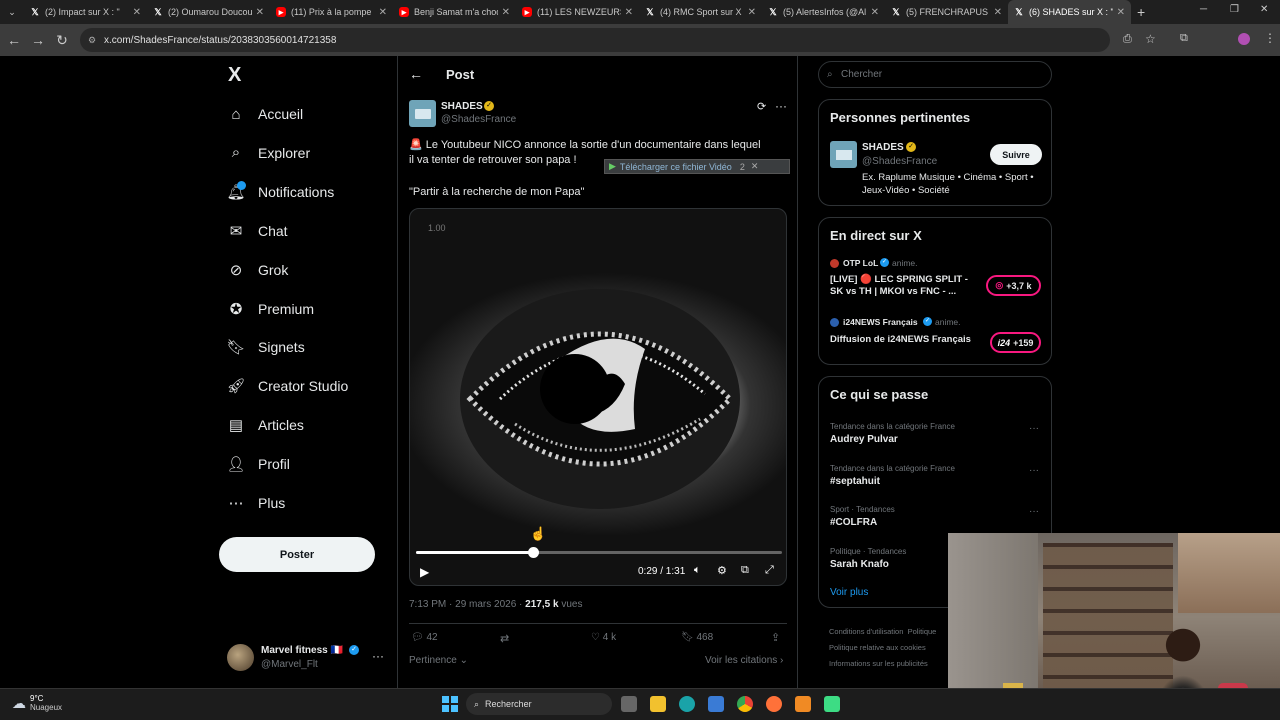  What do you see at coordinates (1270, 38) in the screenshot?
I see `browser-menu-icon: ⋮` at bounding box center [1270, 38].